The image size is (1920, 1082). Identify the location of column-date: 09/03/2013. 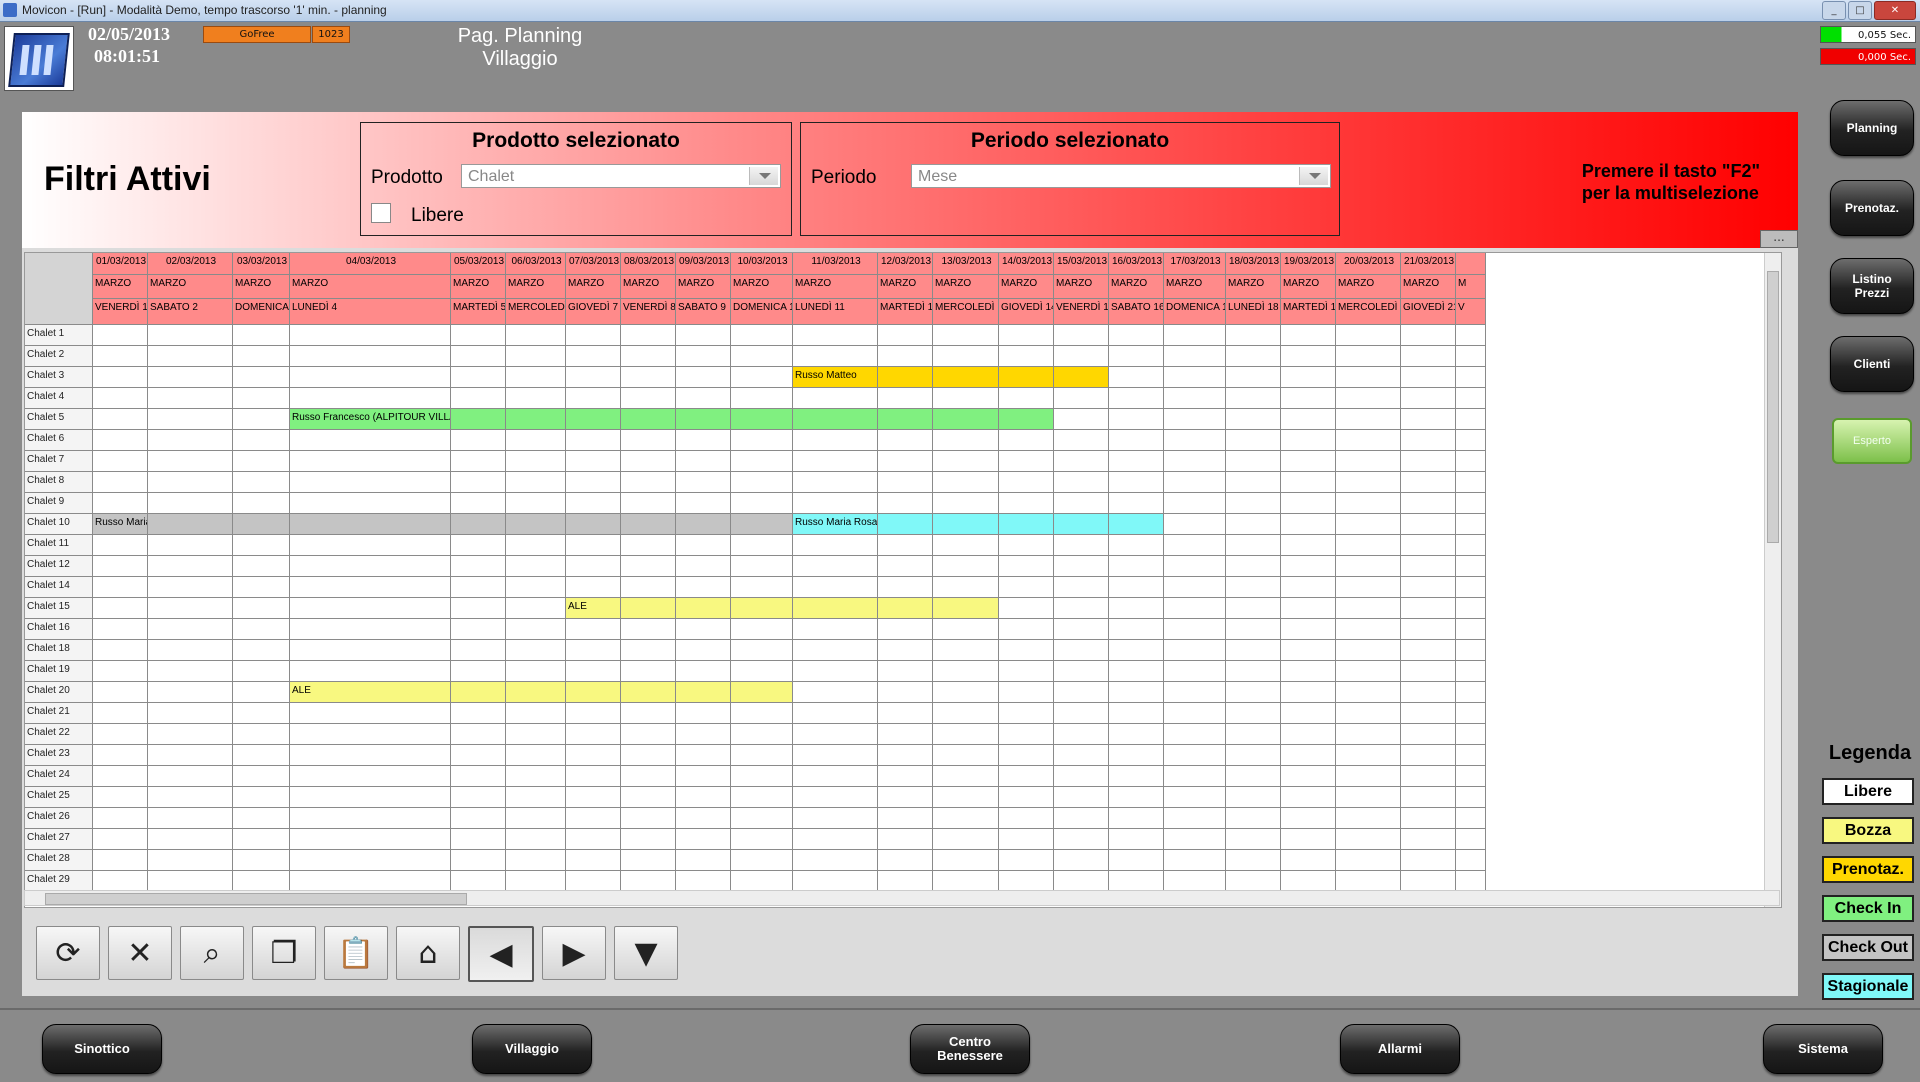
(703, 264).